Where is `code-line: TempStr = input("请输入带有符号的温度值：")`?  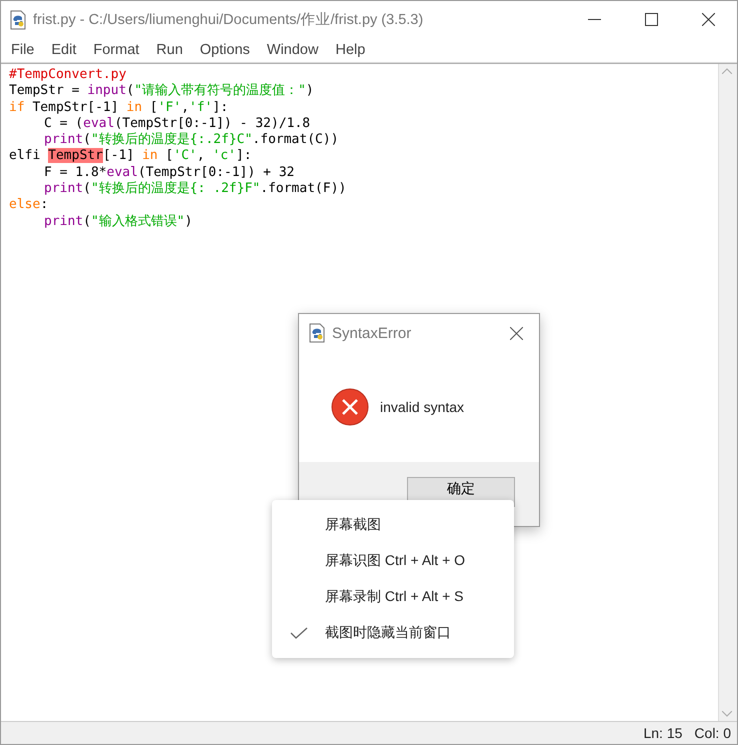 code-line: TempStr = input("请输入带有符号的温度值：") is located at coordinates (162, 91).